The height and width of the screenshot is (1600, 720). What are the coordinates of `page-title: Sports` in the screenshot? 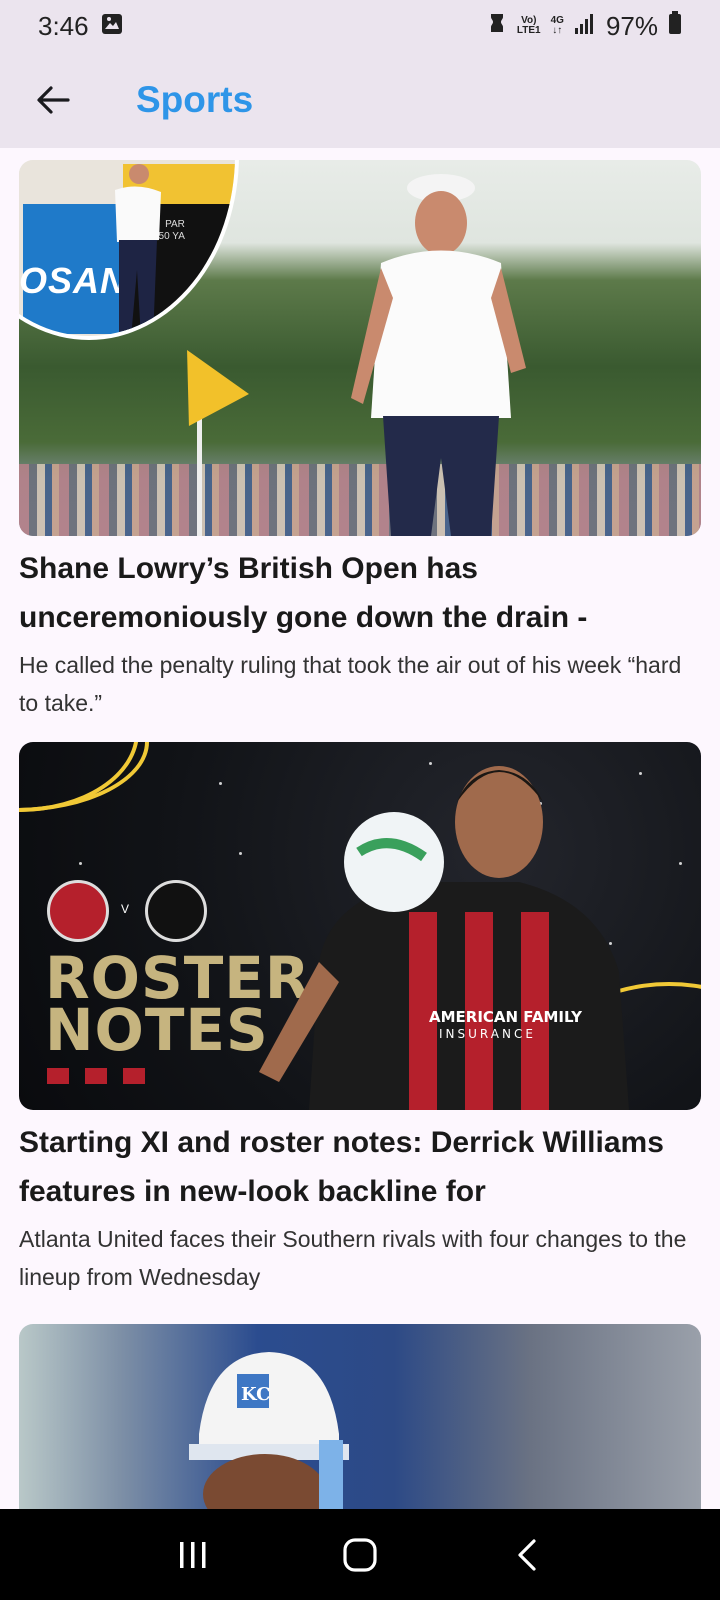 It's located at (195, 99).